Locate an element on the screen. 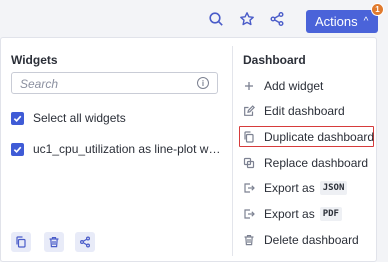 This screenshot has width=388, height=262. menu-edit-dashboard-label: Edit dashboard is located at coordinates (304, 111).